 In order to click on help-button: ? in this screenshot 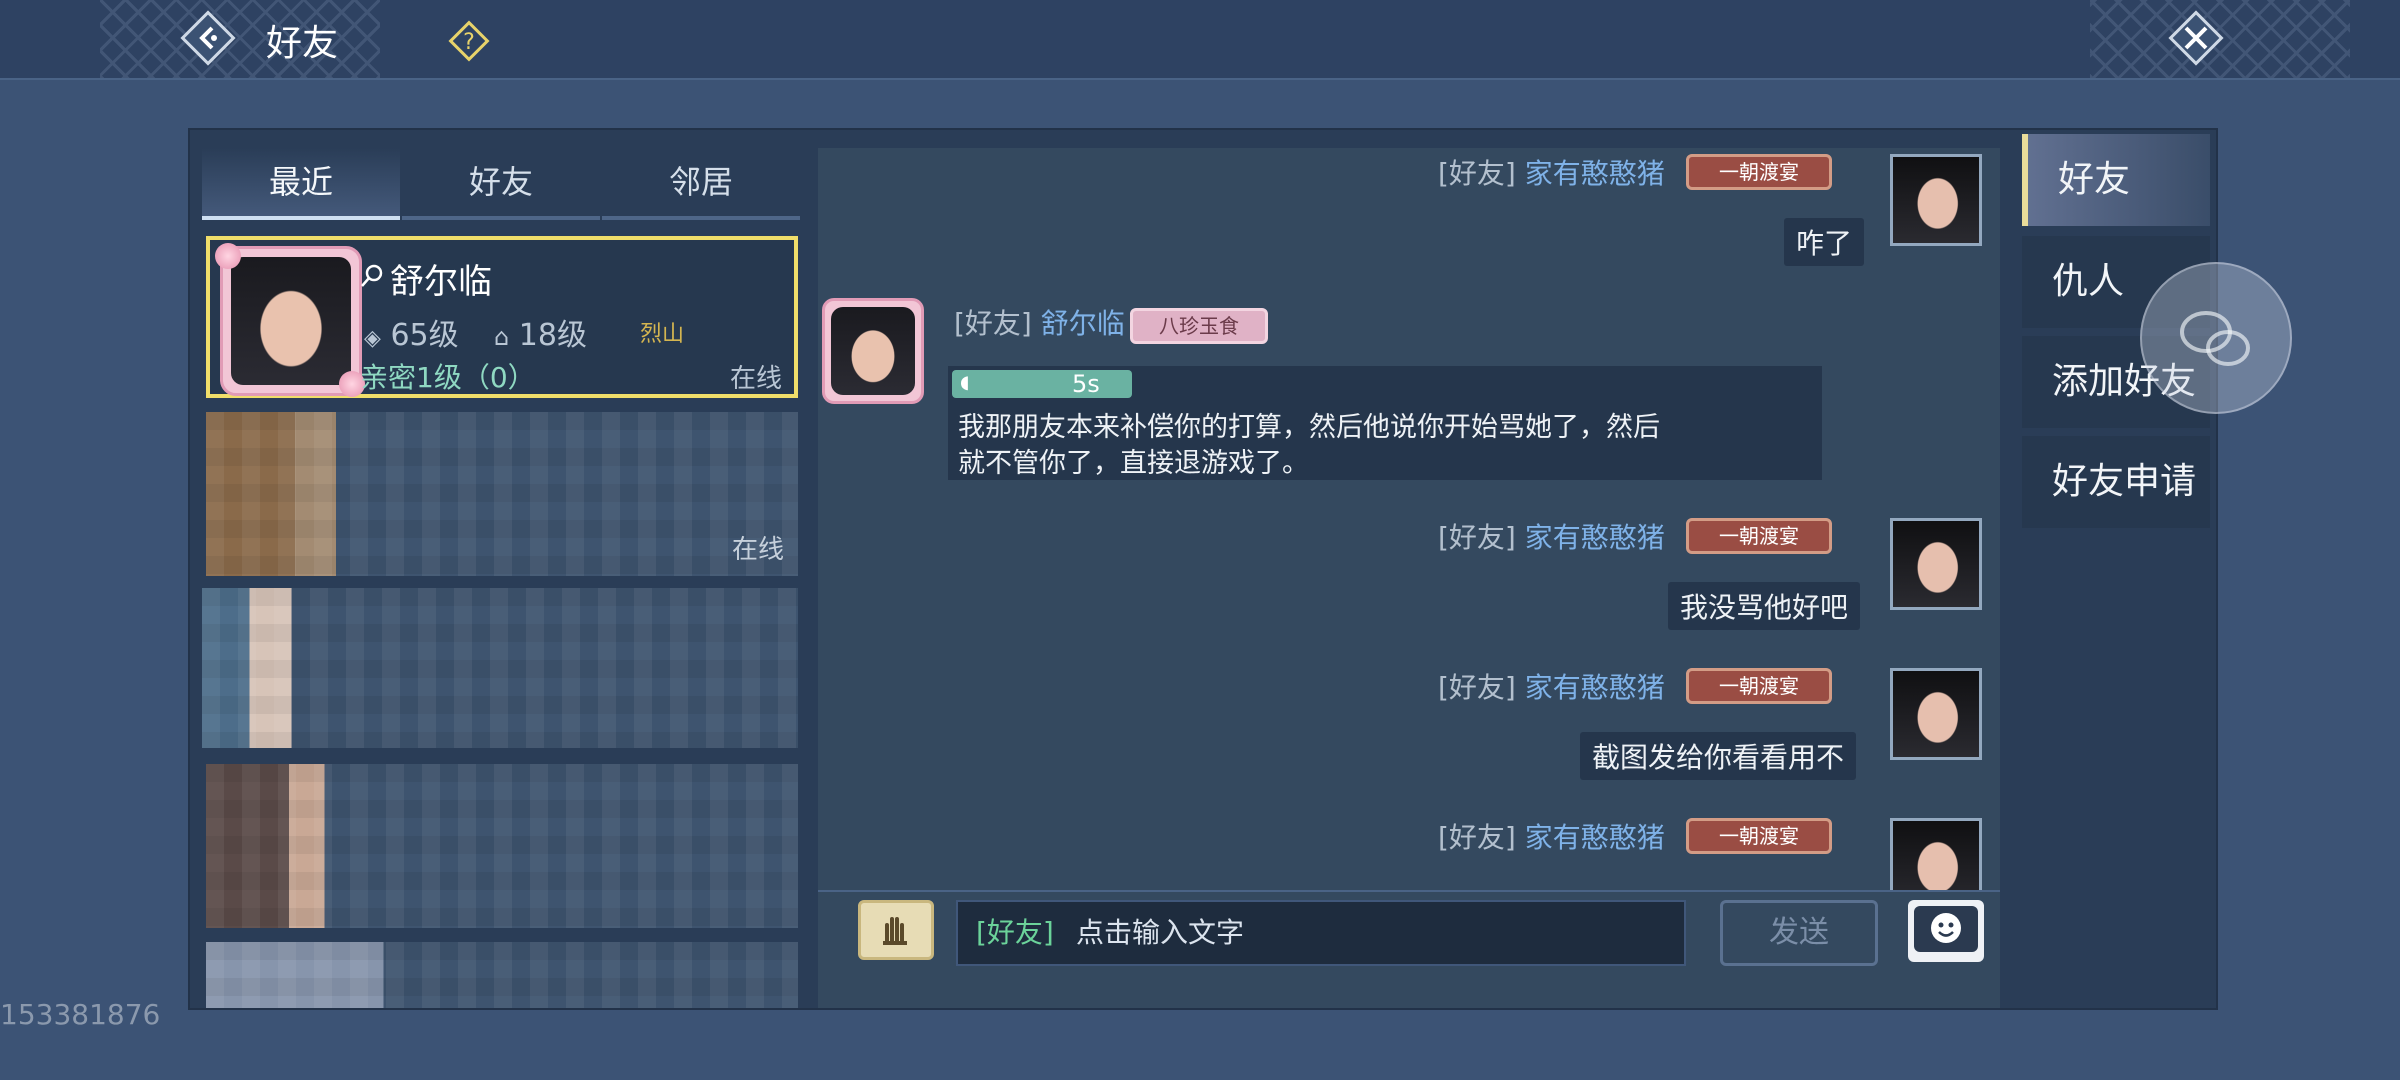, I will do `click(469, 41)`.